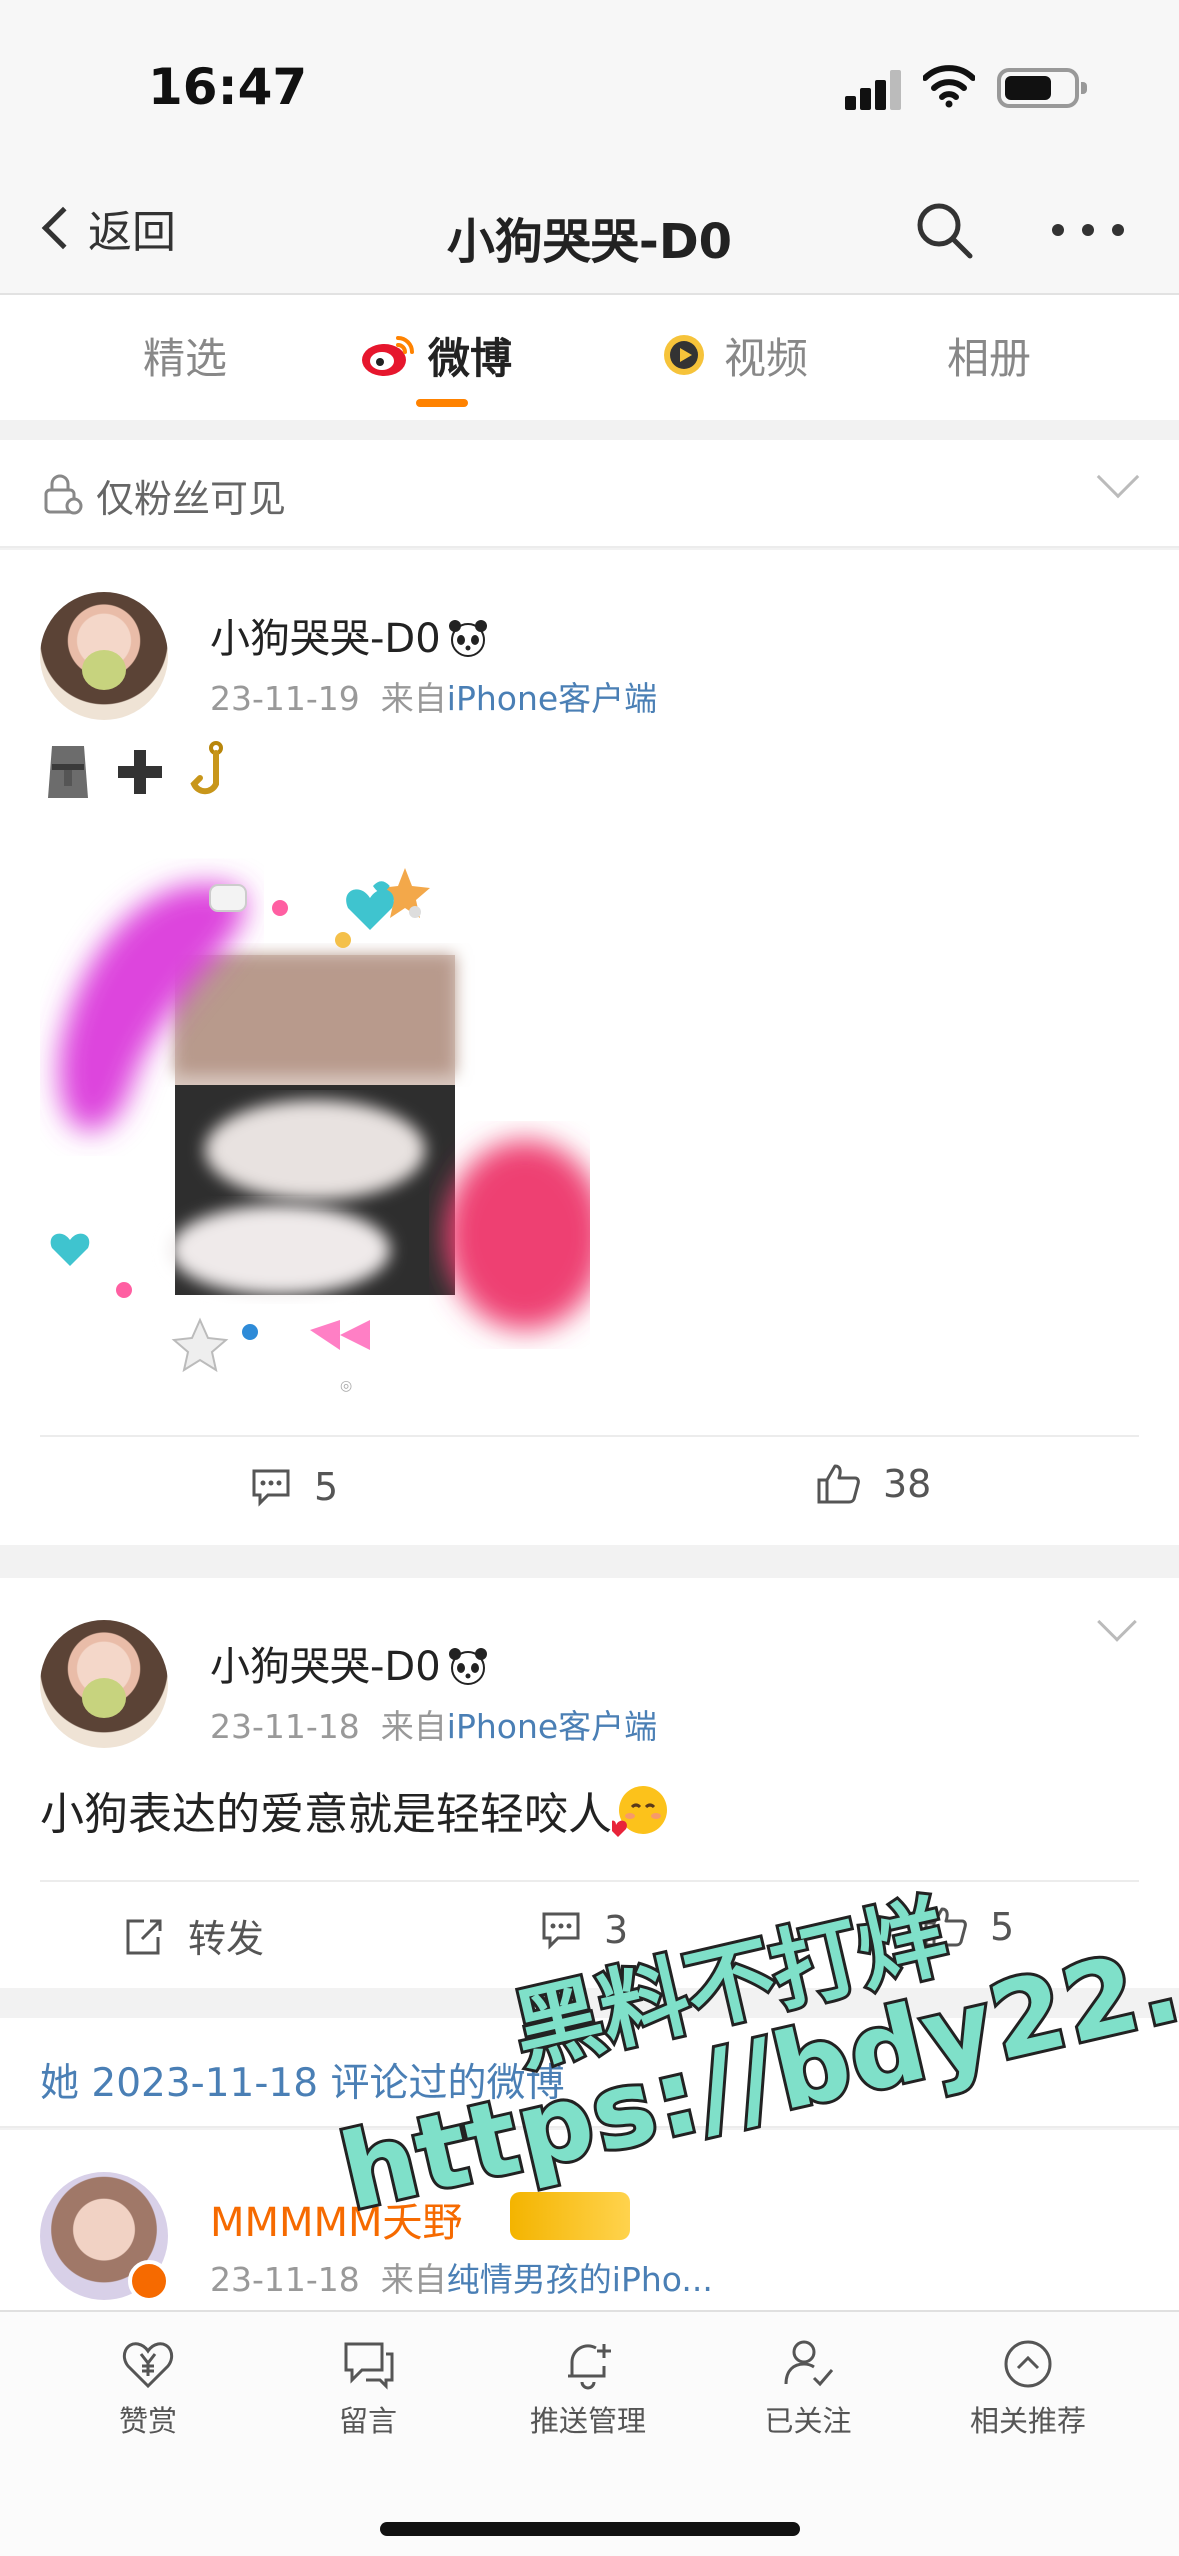  What do you see at coordinates (587, 2421) in the screenshot?
I see `bottom-item-label: 推送管理` at bounding box center [587, 2421].